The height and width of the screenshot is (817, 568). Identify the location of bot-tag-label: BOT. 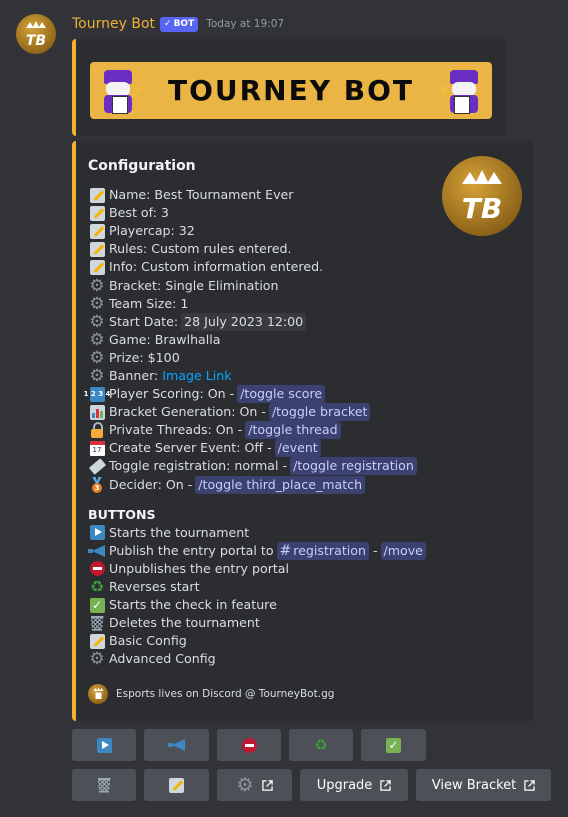
(184, 24).